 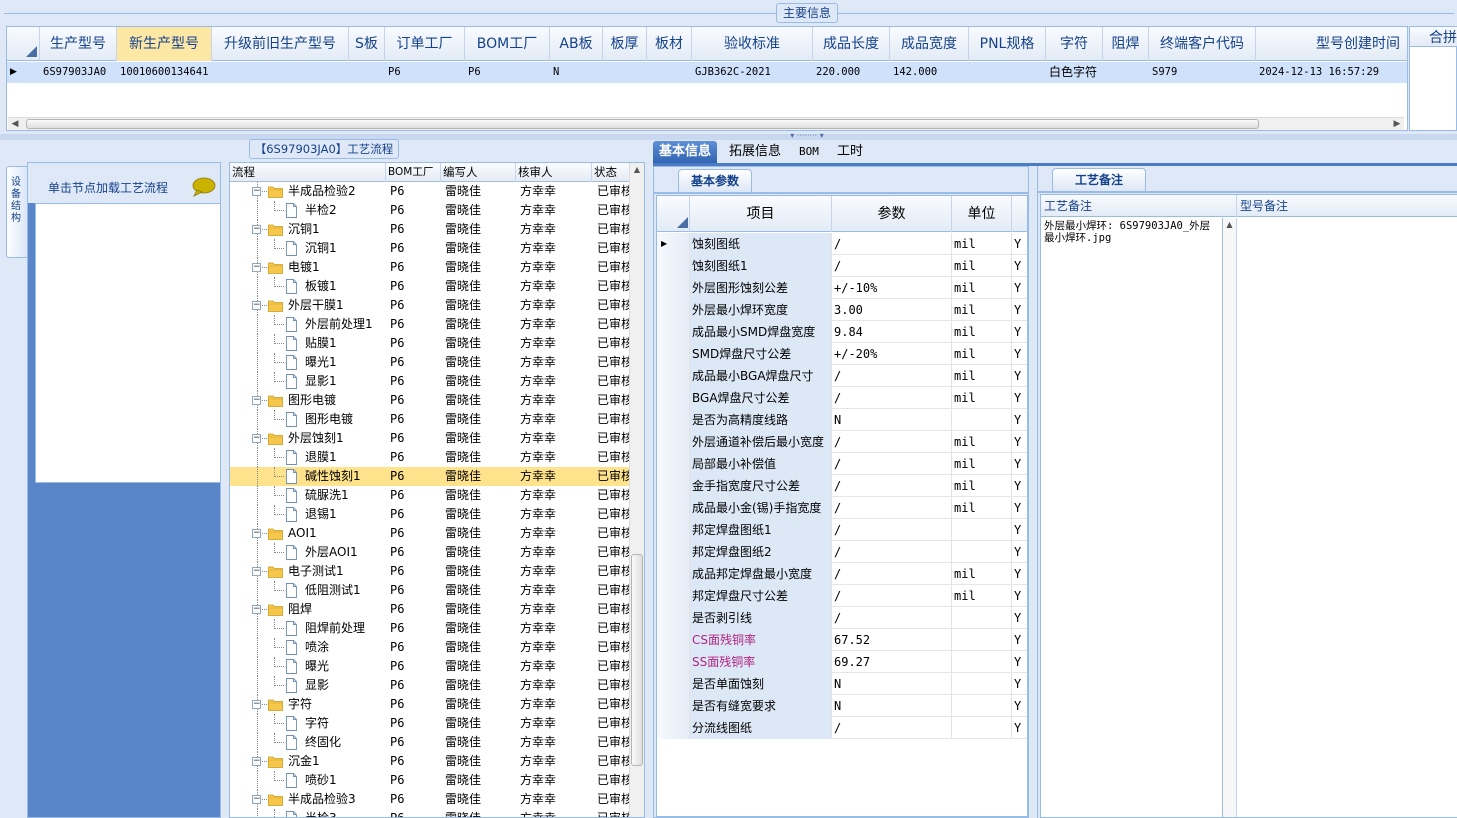 I want to click on params-col-header: 项目, so click(x=761, y=214).